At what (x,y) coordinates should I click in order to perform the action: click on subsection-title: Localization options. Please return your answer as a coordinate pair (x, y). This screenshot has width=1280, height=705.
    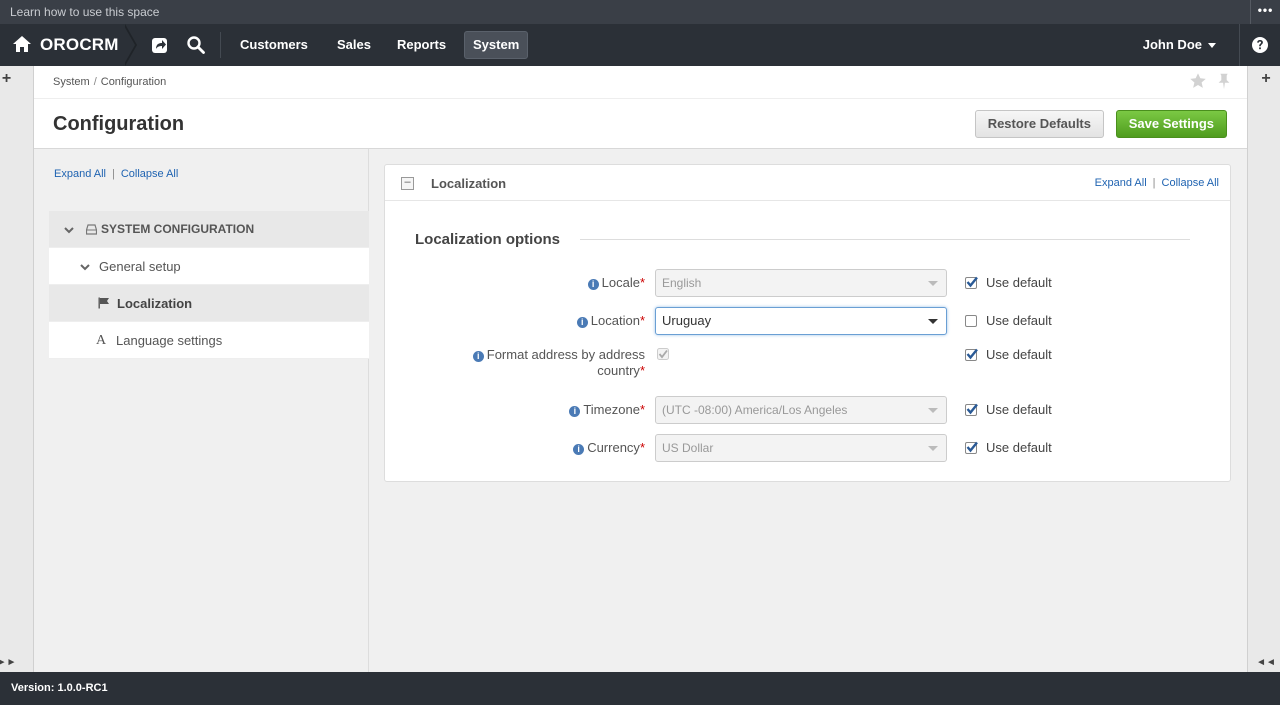
    Looking at the image, I should click on (487, 239).